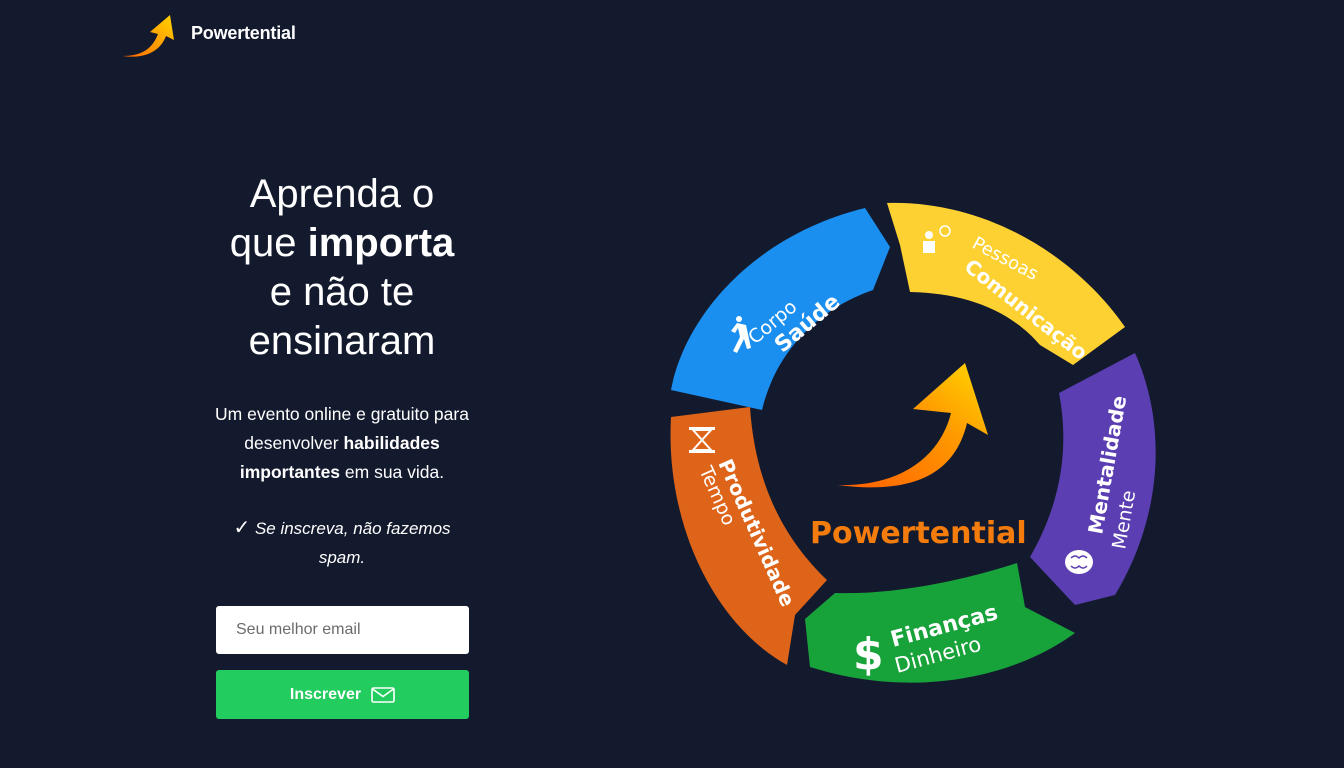  Describe the element at coordinates (242, 528) in the screenshot. I see `check-icon: ✓` at that location.